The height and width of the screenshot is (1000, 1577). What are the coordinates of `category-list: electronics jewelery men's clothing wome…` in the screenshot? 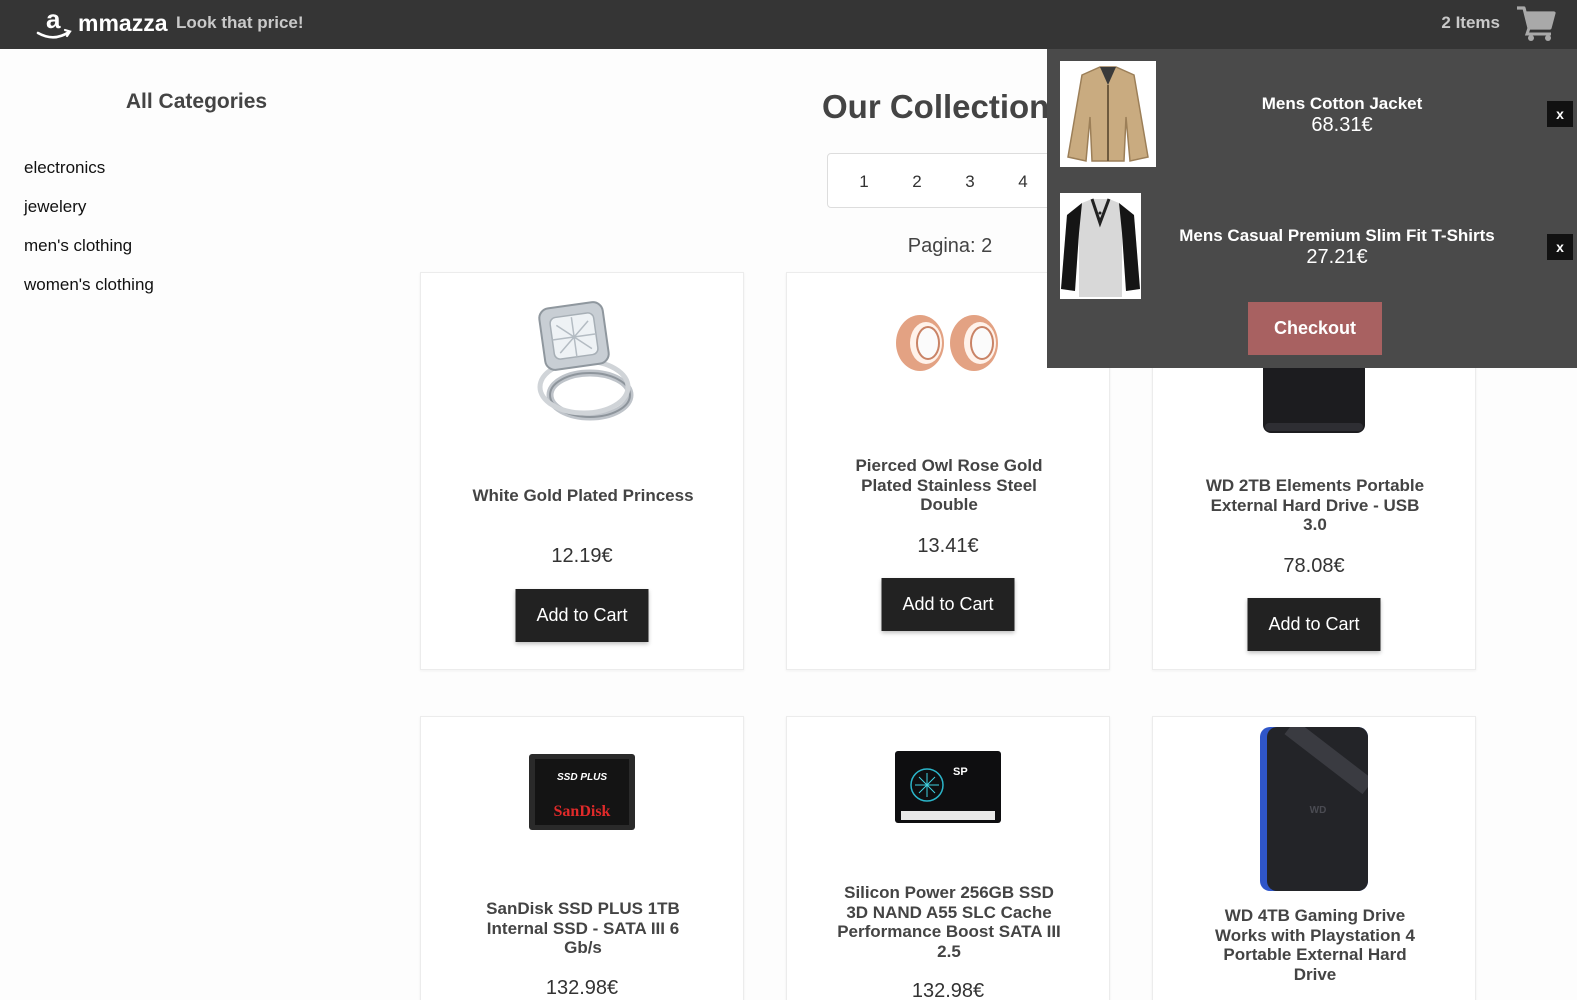 It's located at (89, 235).